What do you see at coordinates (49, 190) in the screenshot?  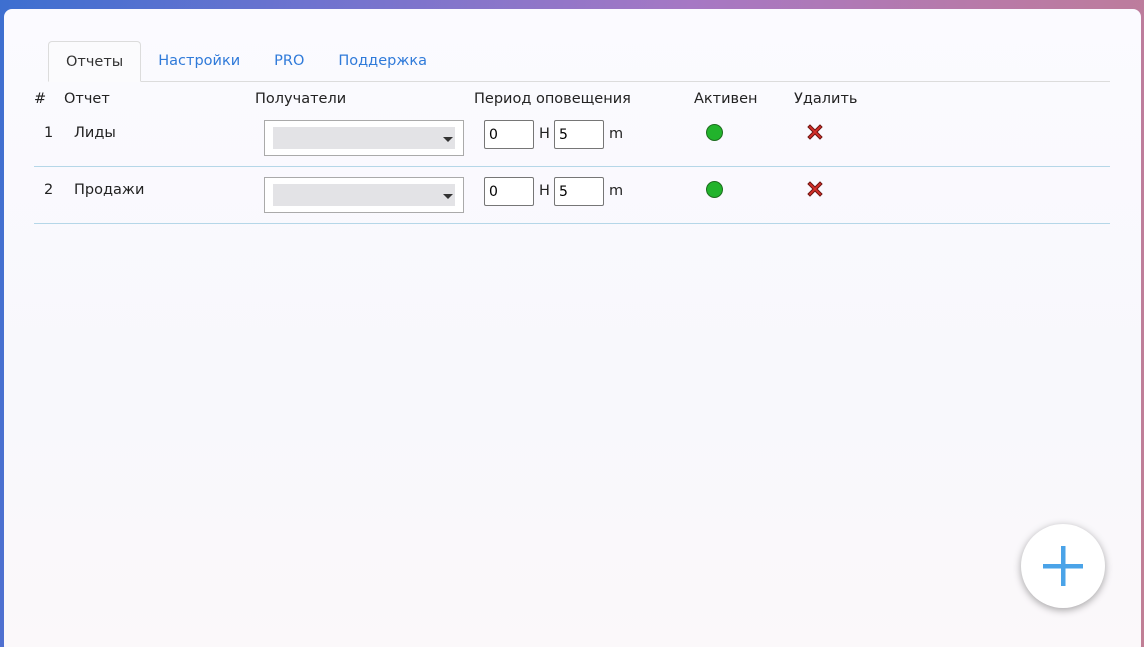 I see `row-index: 2` at bounding box center [49, 190].